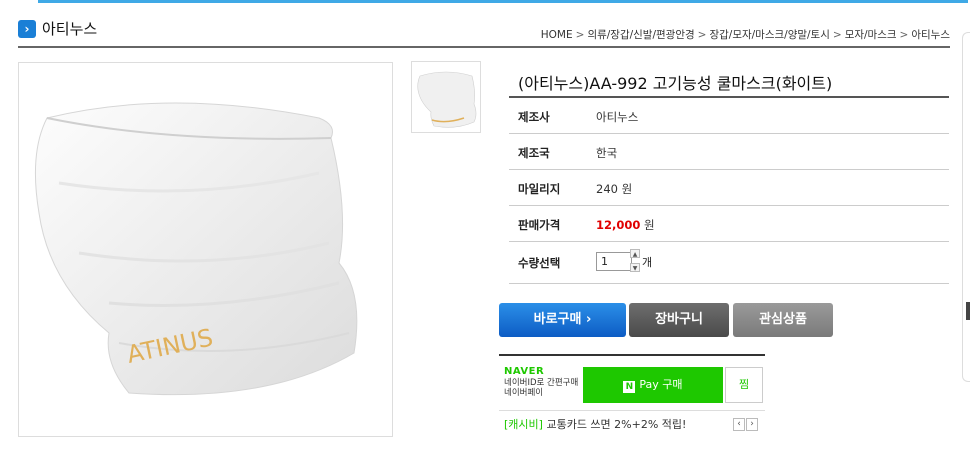 This screenshot has height=475, width=970. Describe the element at coordinates (539, 225) in the screenshot. I see `price-label: 판매가격` at that location.